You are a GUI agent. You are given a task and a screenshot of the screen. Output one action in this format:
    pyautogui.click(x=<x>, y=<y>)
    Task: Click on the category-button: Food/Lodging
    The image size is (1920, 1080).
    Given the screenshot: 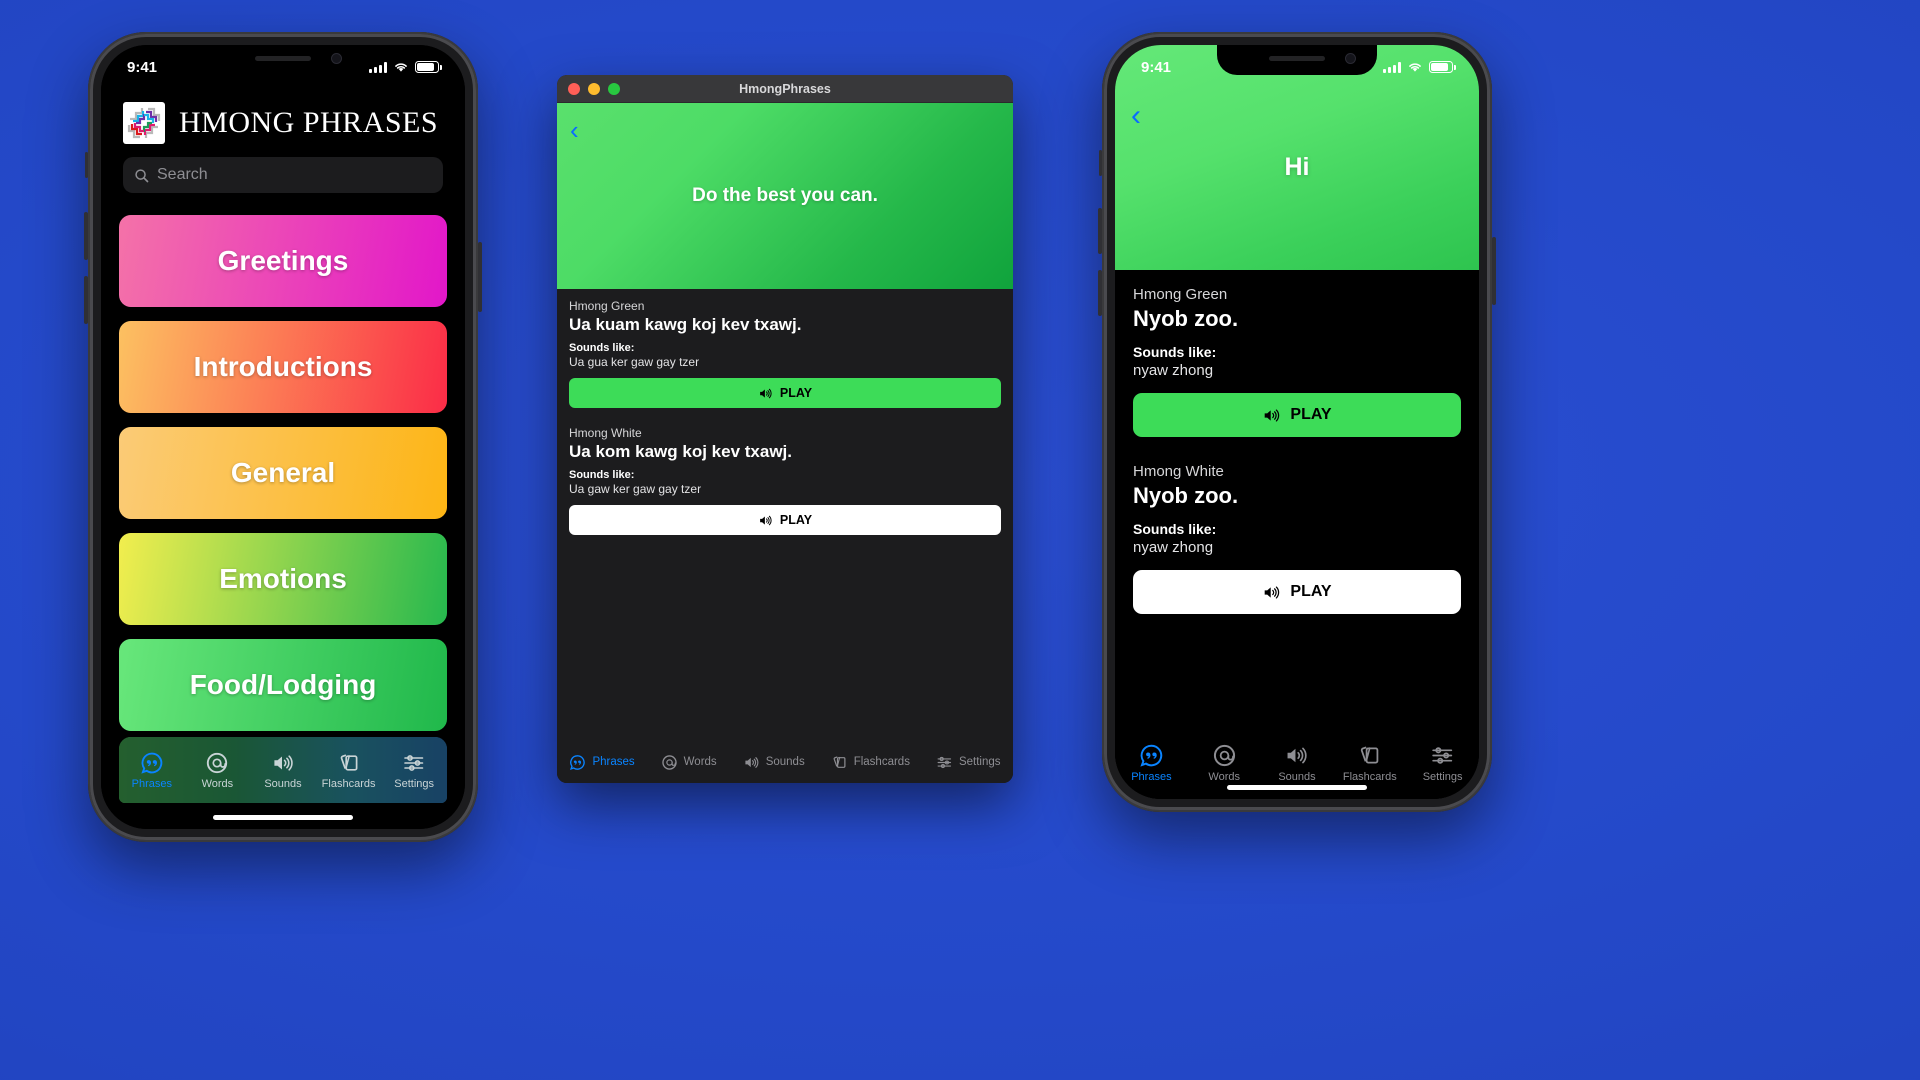 What is the action you would take?
    pyautogui.click(x=283, y=685)
    